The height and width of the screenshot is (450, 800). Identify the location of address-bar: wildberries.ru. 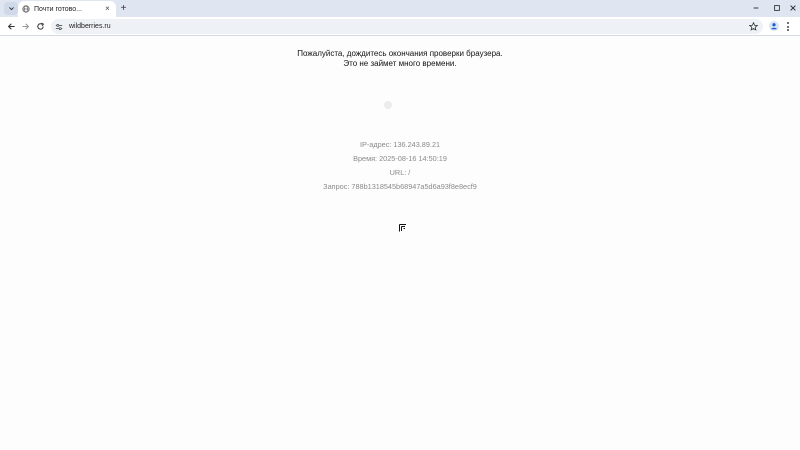
(407, 26).